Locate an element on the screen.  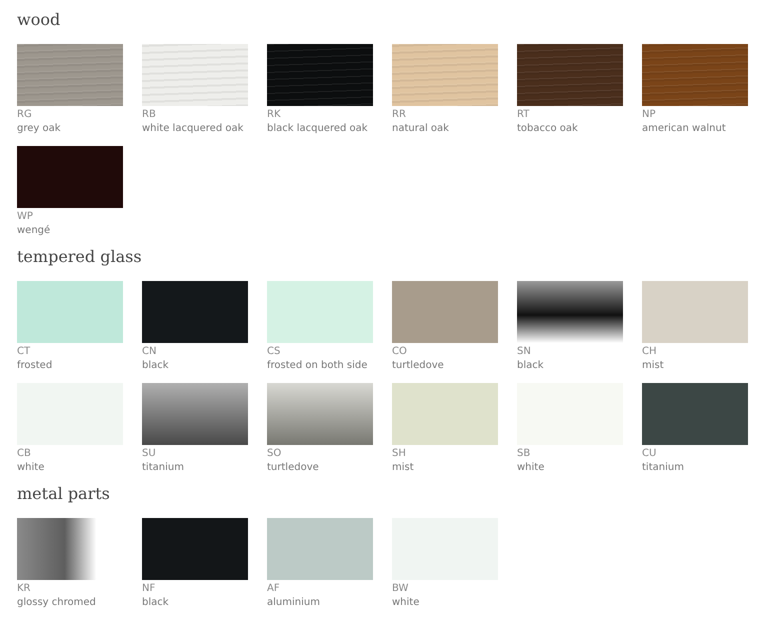
finish-name: wengé is located at coordinates (33, 231).